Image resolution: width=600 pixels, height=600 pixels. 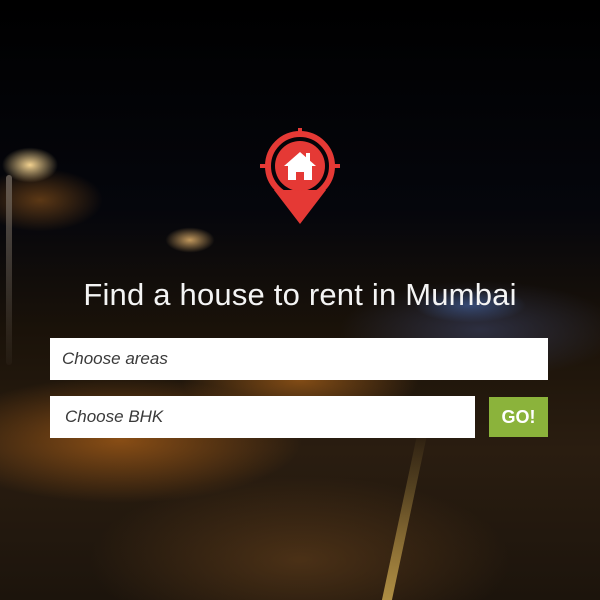 I want to click on areas-input, so click(x=299, y=359).